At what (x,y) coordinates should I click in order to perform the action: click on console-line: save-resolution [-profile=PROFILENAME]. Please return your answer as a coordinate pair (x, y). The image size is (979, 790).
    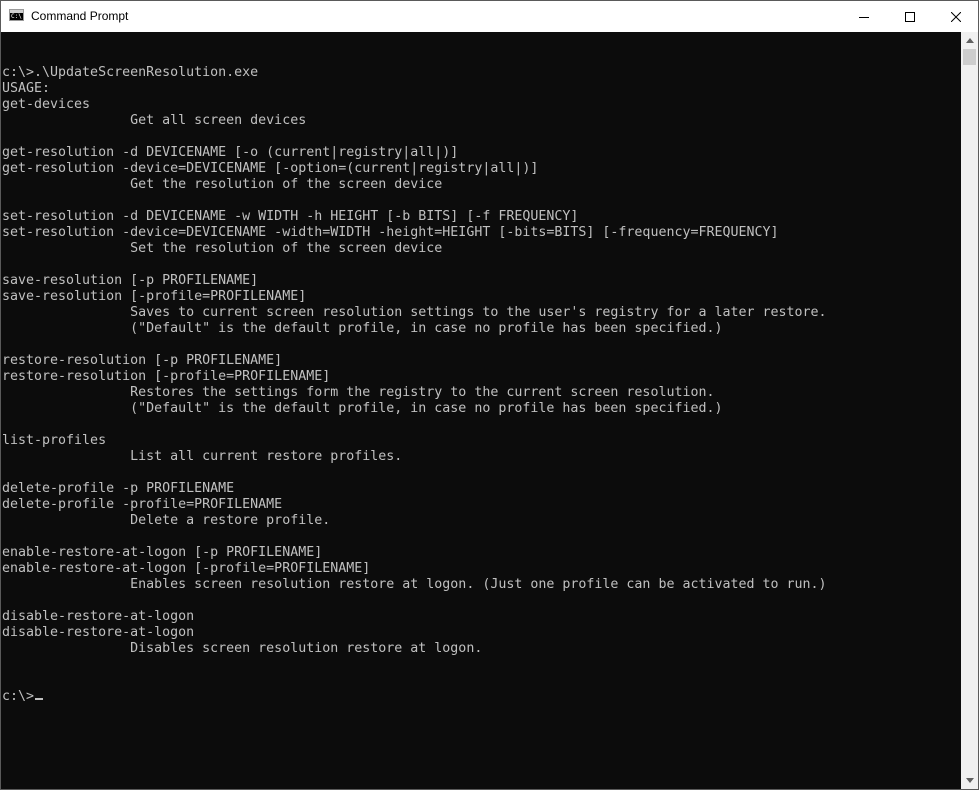
    Looking at the image, I should click on (154, 296).